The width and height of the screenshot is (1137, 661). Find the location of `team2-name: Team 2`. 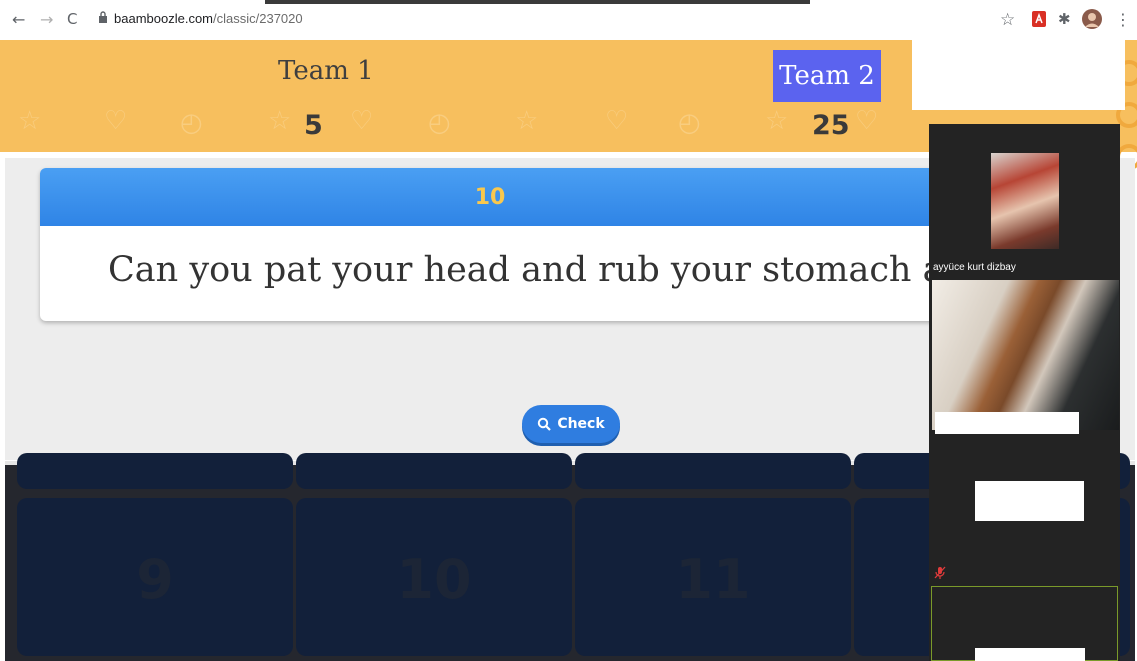

team2-name: Team 2 is located at coordinates (827, 76).